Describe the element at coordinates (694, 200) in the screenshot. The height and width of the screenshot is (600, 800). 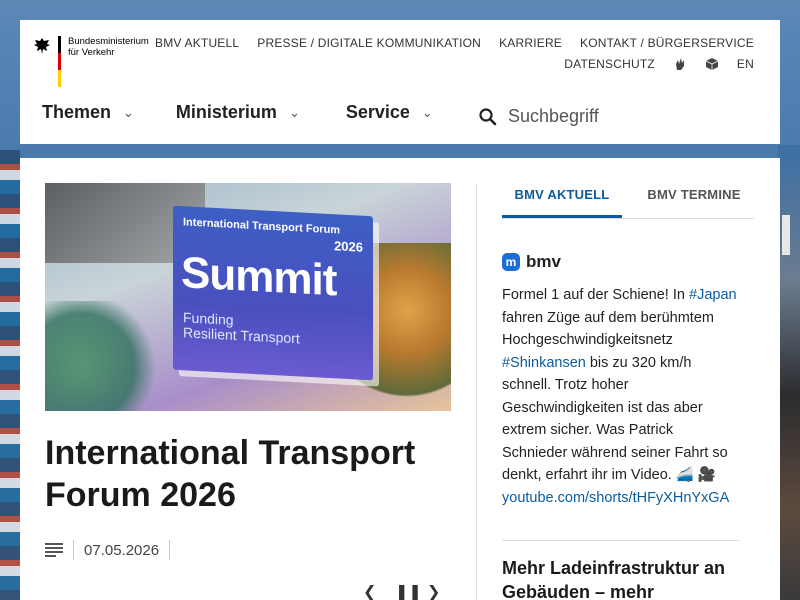
I see `tab-bmv-termine: BMV TERMINE` at that location.